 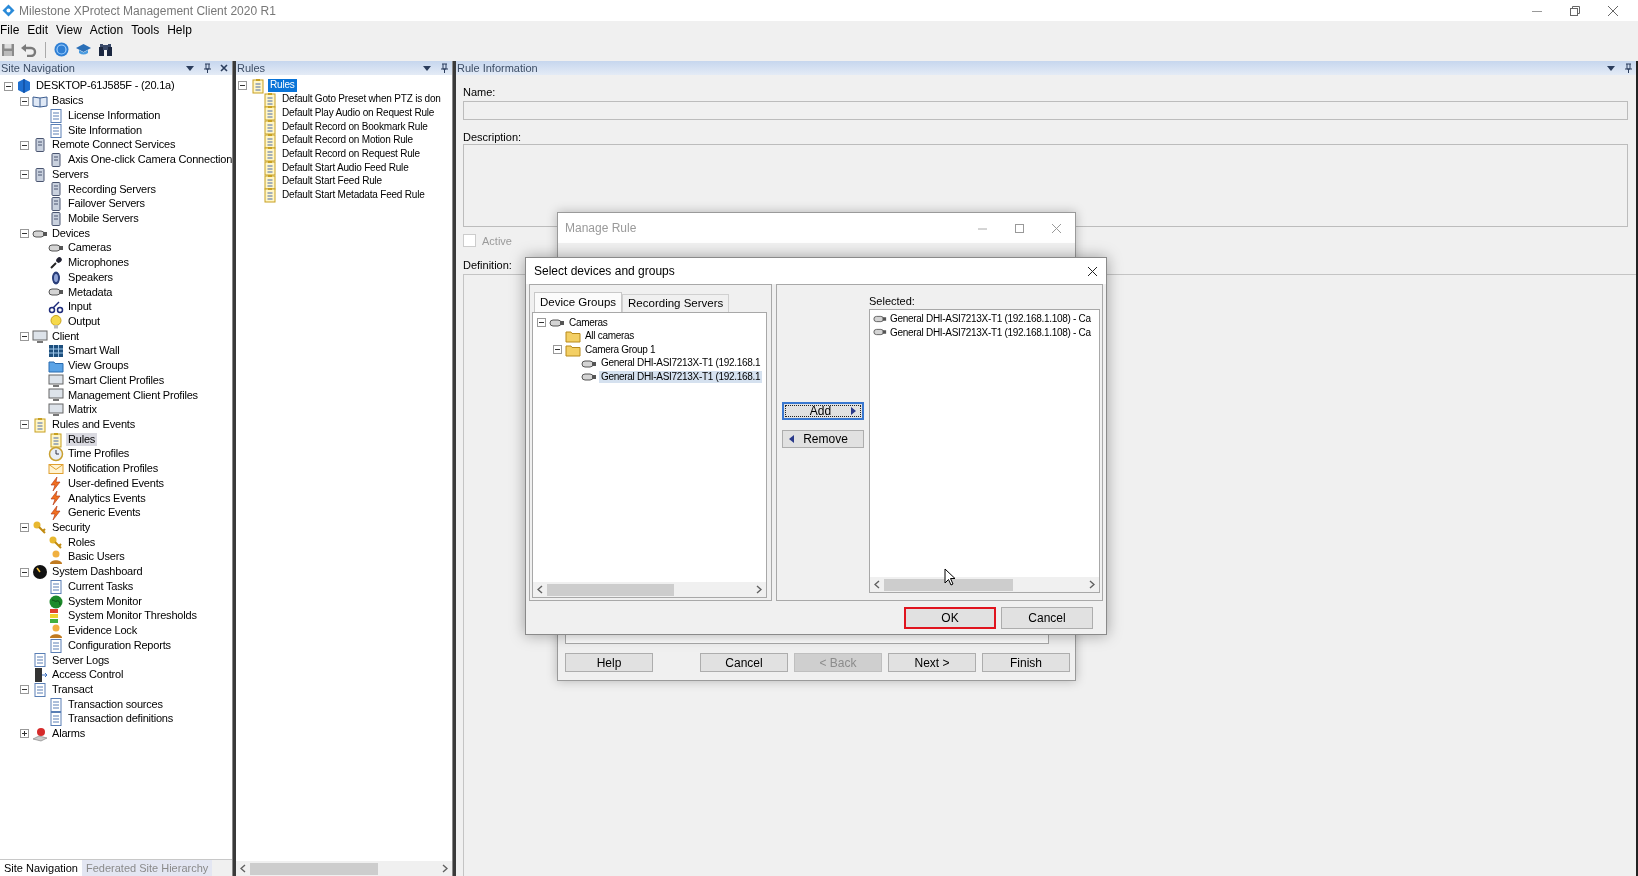 What do you see at coordinates (1019, 228) in the screenshot?
I see `maximize-icon` at bounding box center [1019, 228].